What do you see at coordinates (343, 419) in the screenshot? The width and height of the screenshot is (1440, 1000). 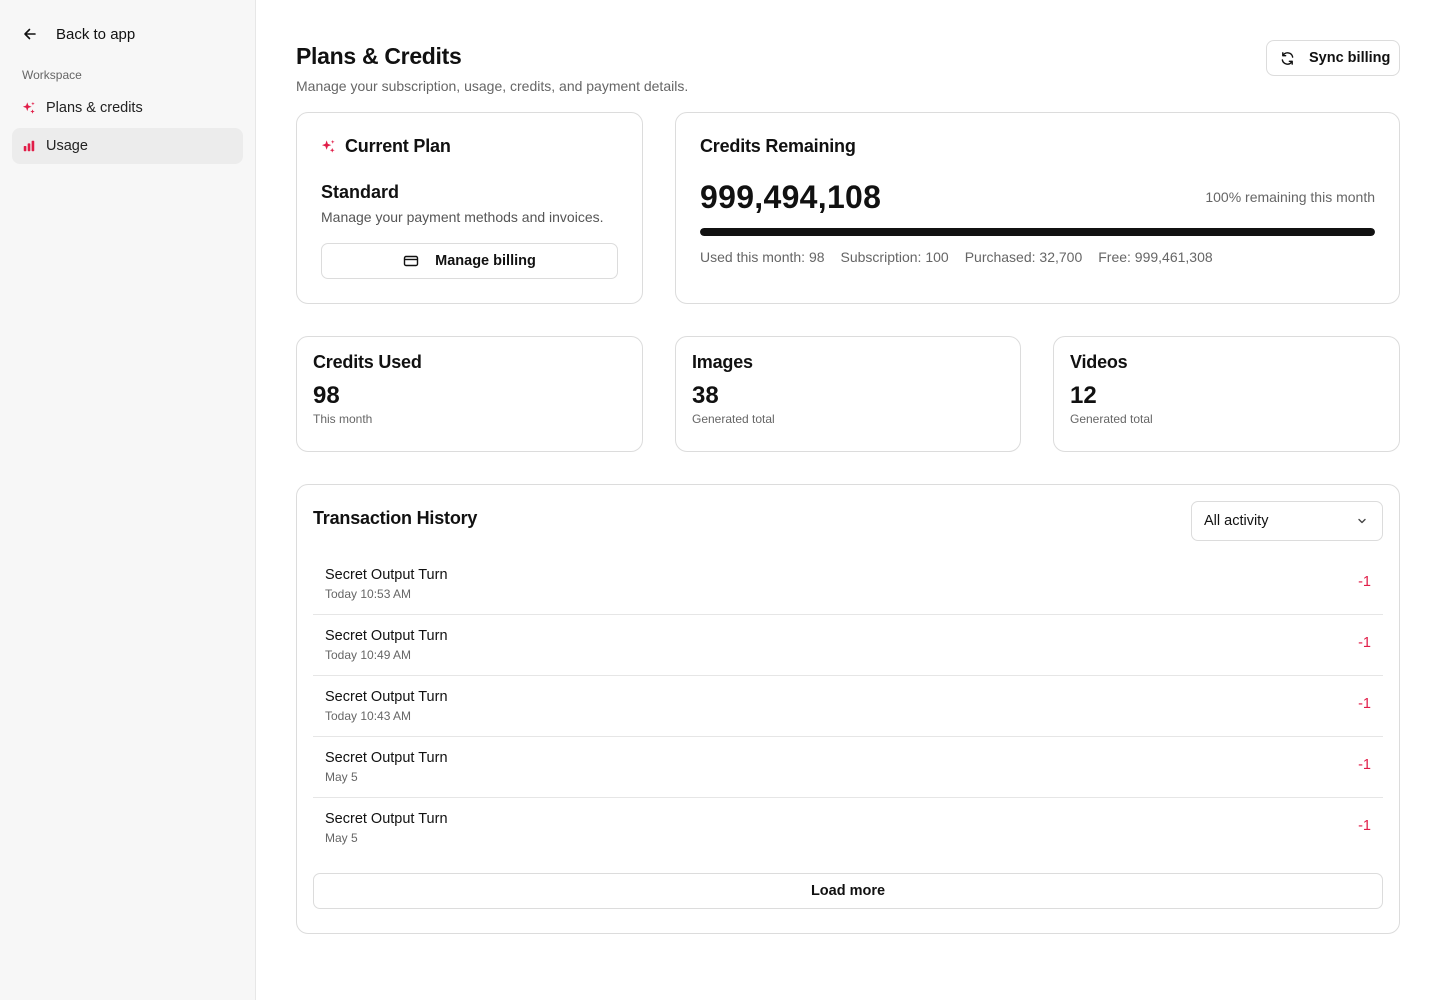 I see `stat-subtitle: This month` at bounding box center [343, 419].